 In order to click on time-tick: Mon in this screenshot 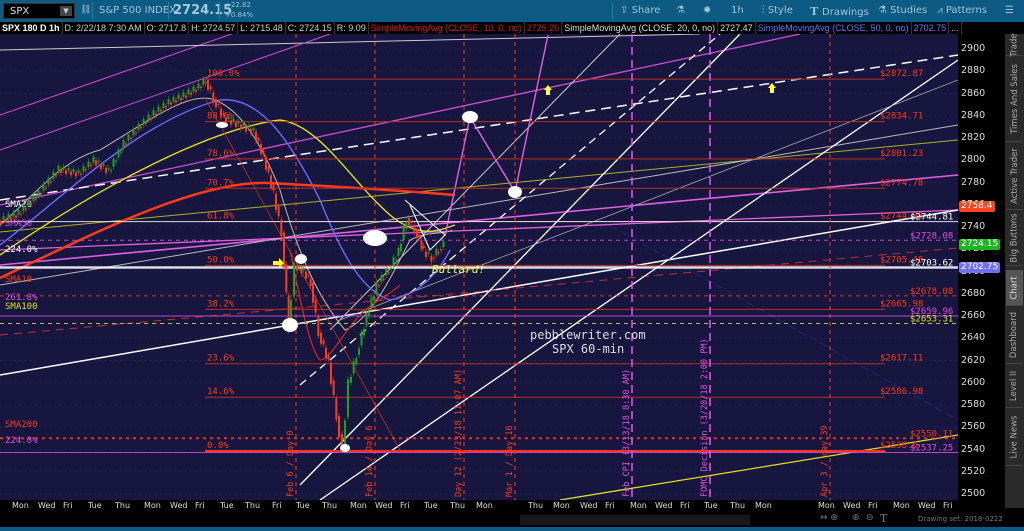, I will do `click(358, 505)`.